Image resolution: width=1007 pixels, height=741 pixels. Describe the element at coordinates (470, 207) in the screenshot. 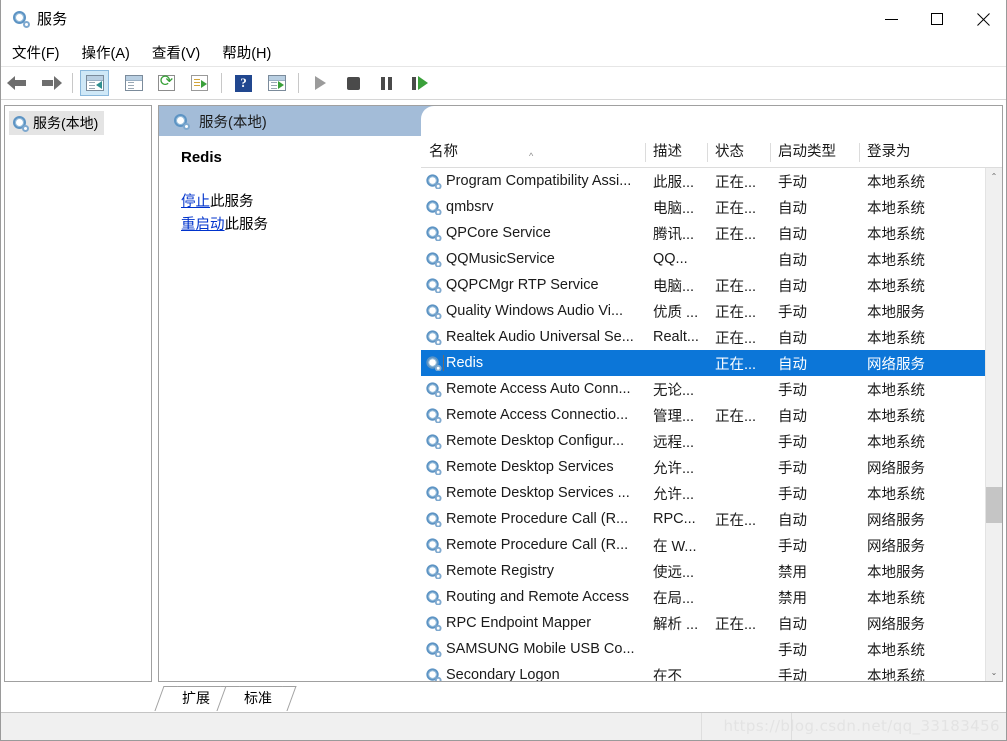

I see `cell-text: qmbsrv` at that location.